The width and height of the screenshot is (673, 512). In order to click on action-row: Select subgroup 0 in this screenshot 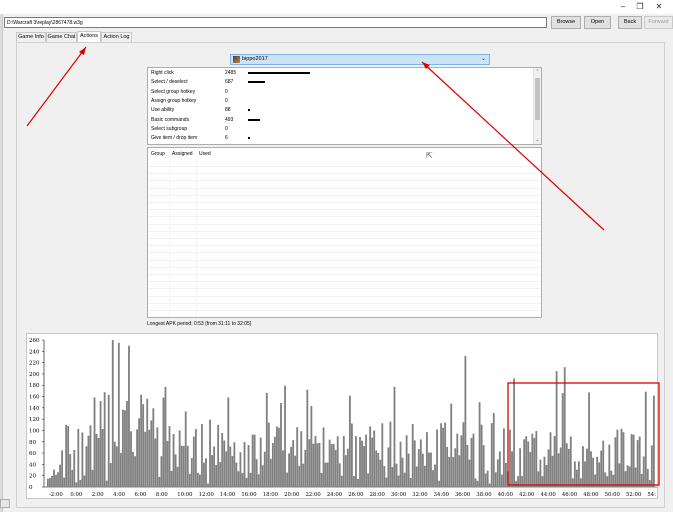, I will do `click(338, 129)`.